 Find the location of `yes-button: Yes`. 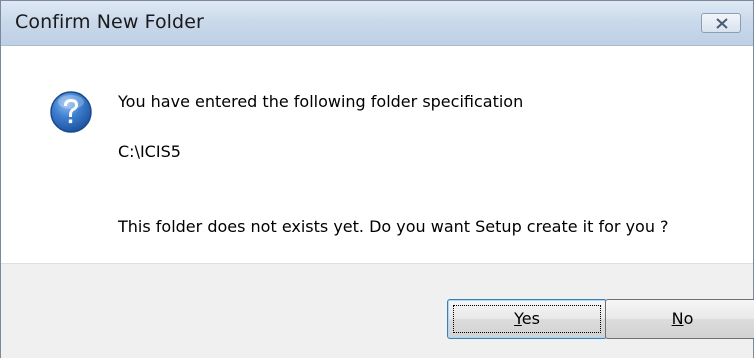

yes-button: Yes is located at coordinates (527, 319).